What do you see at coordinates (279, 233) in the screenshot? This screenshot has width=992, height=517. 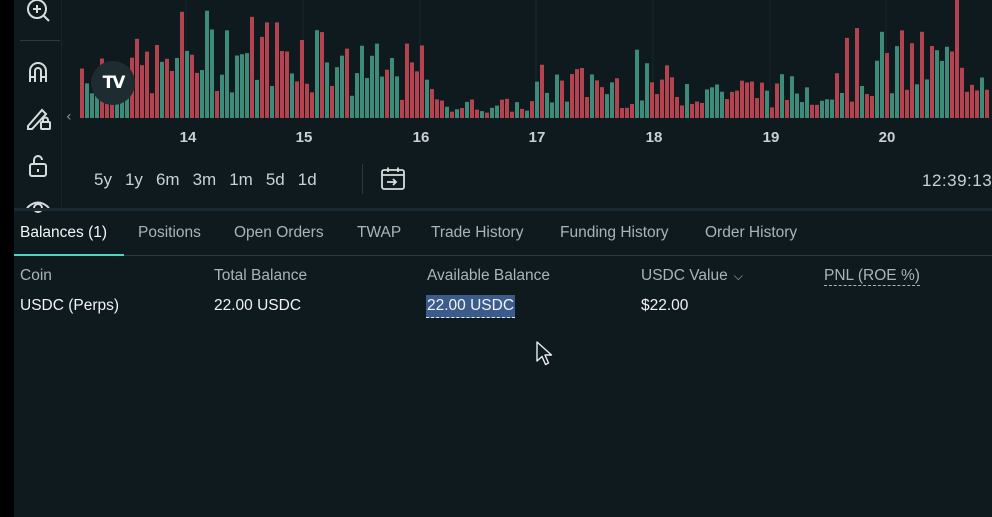 I see `tab-open-orders: Open Orders` at bounding box center [279, 233].